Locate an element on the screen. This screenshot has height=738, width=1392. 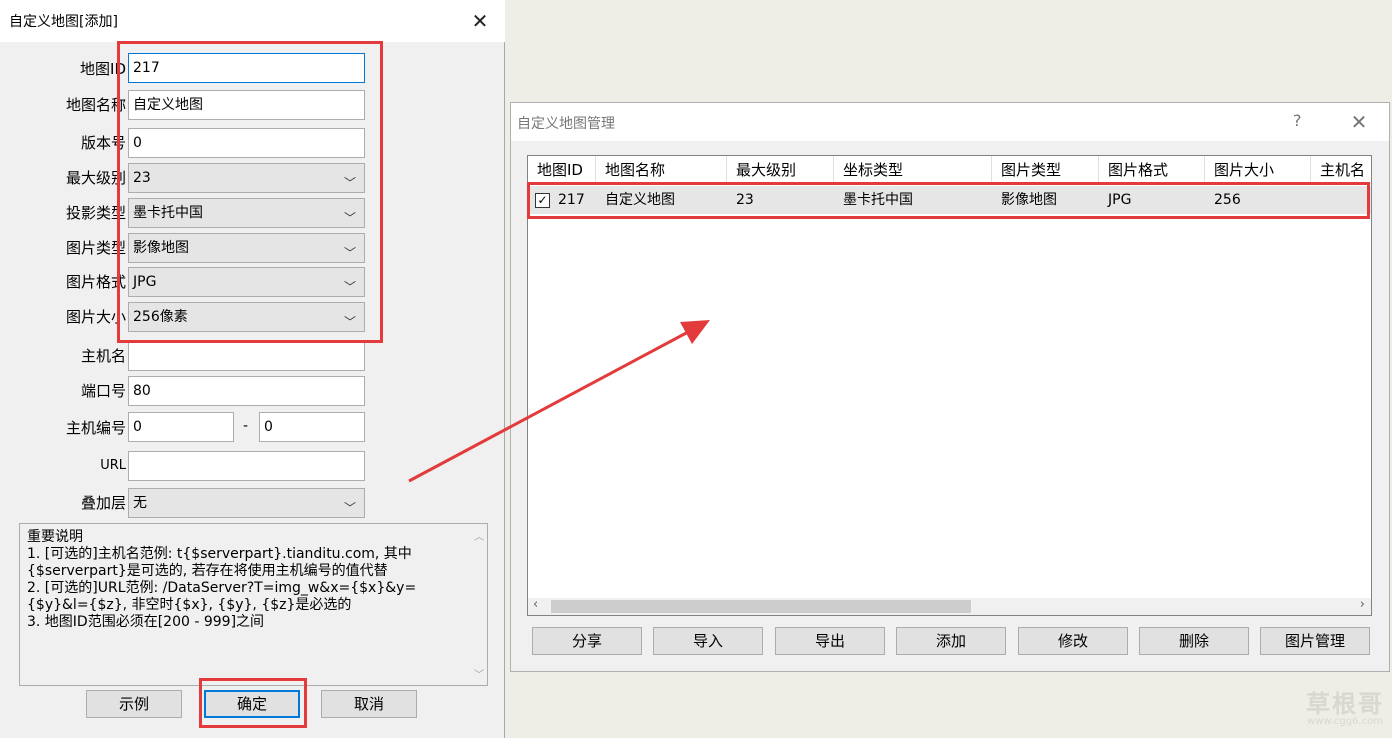
notes-scrollbar: ︿ ﹀ is located at coordinates (478, 604).